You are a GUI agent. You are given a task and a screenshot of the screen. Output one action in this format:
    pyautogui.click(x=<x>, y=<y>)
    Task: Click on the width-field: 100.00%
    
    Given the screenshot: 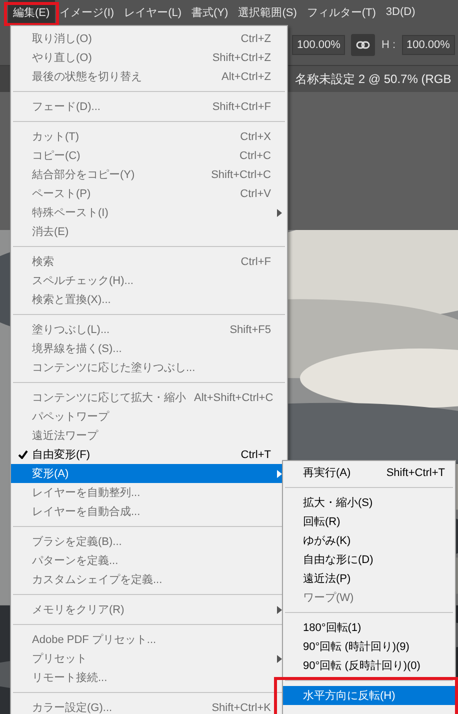 What is the action you would take?
    pyautogui.click(x=319, y=44)
    